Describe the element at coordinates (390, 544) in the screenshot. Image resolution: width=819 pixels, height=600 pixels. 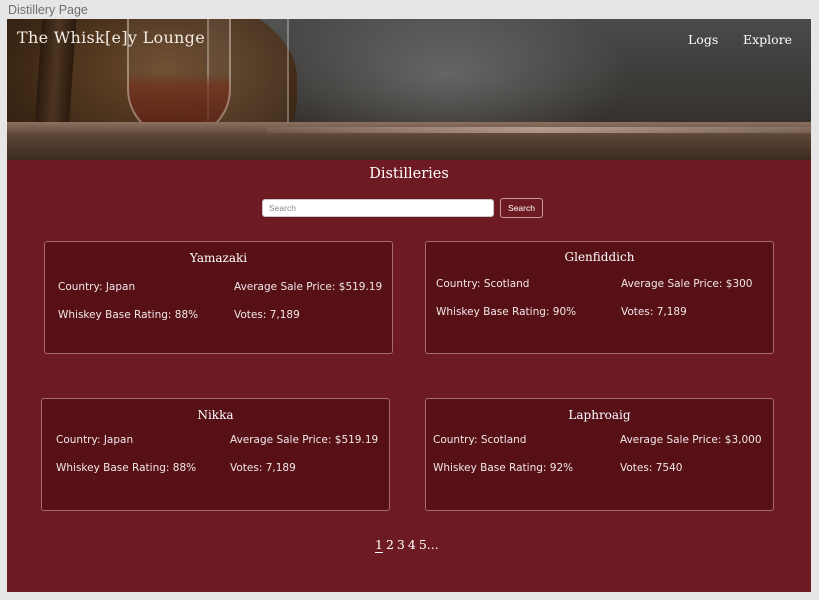
I see `page-link-2: 2` at that location.